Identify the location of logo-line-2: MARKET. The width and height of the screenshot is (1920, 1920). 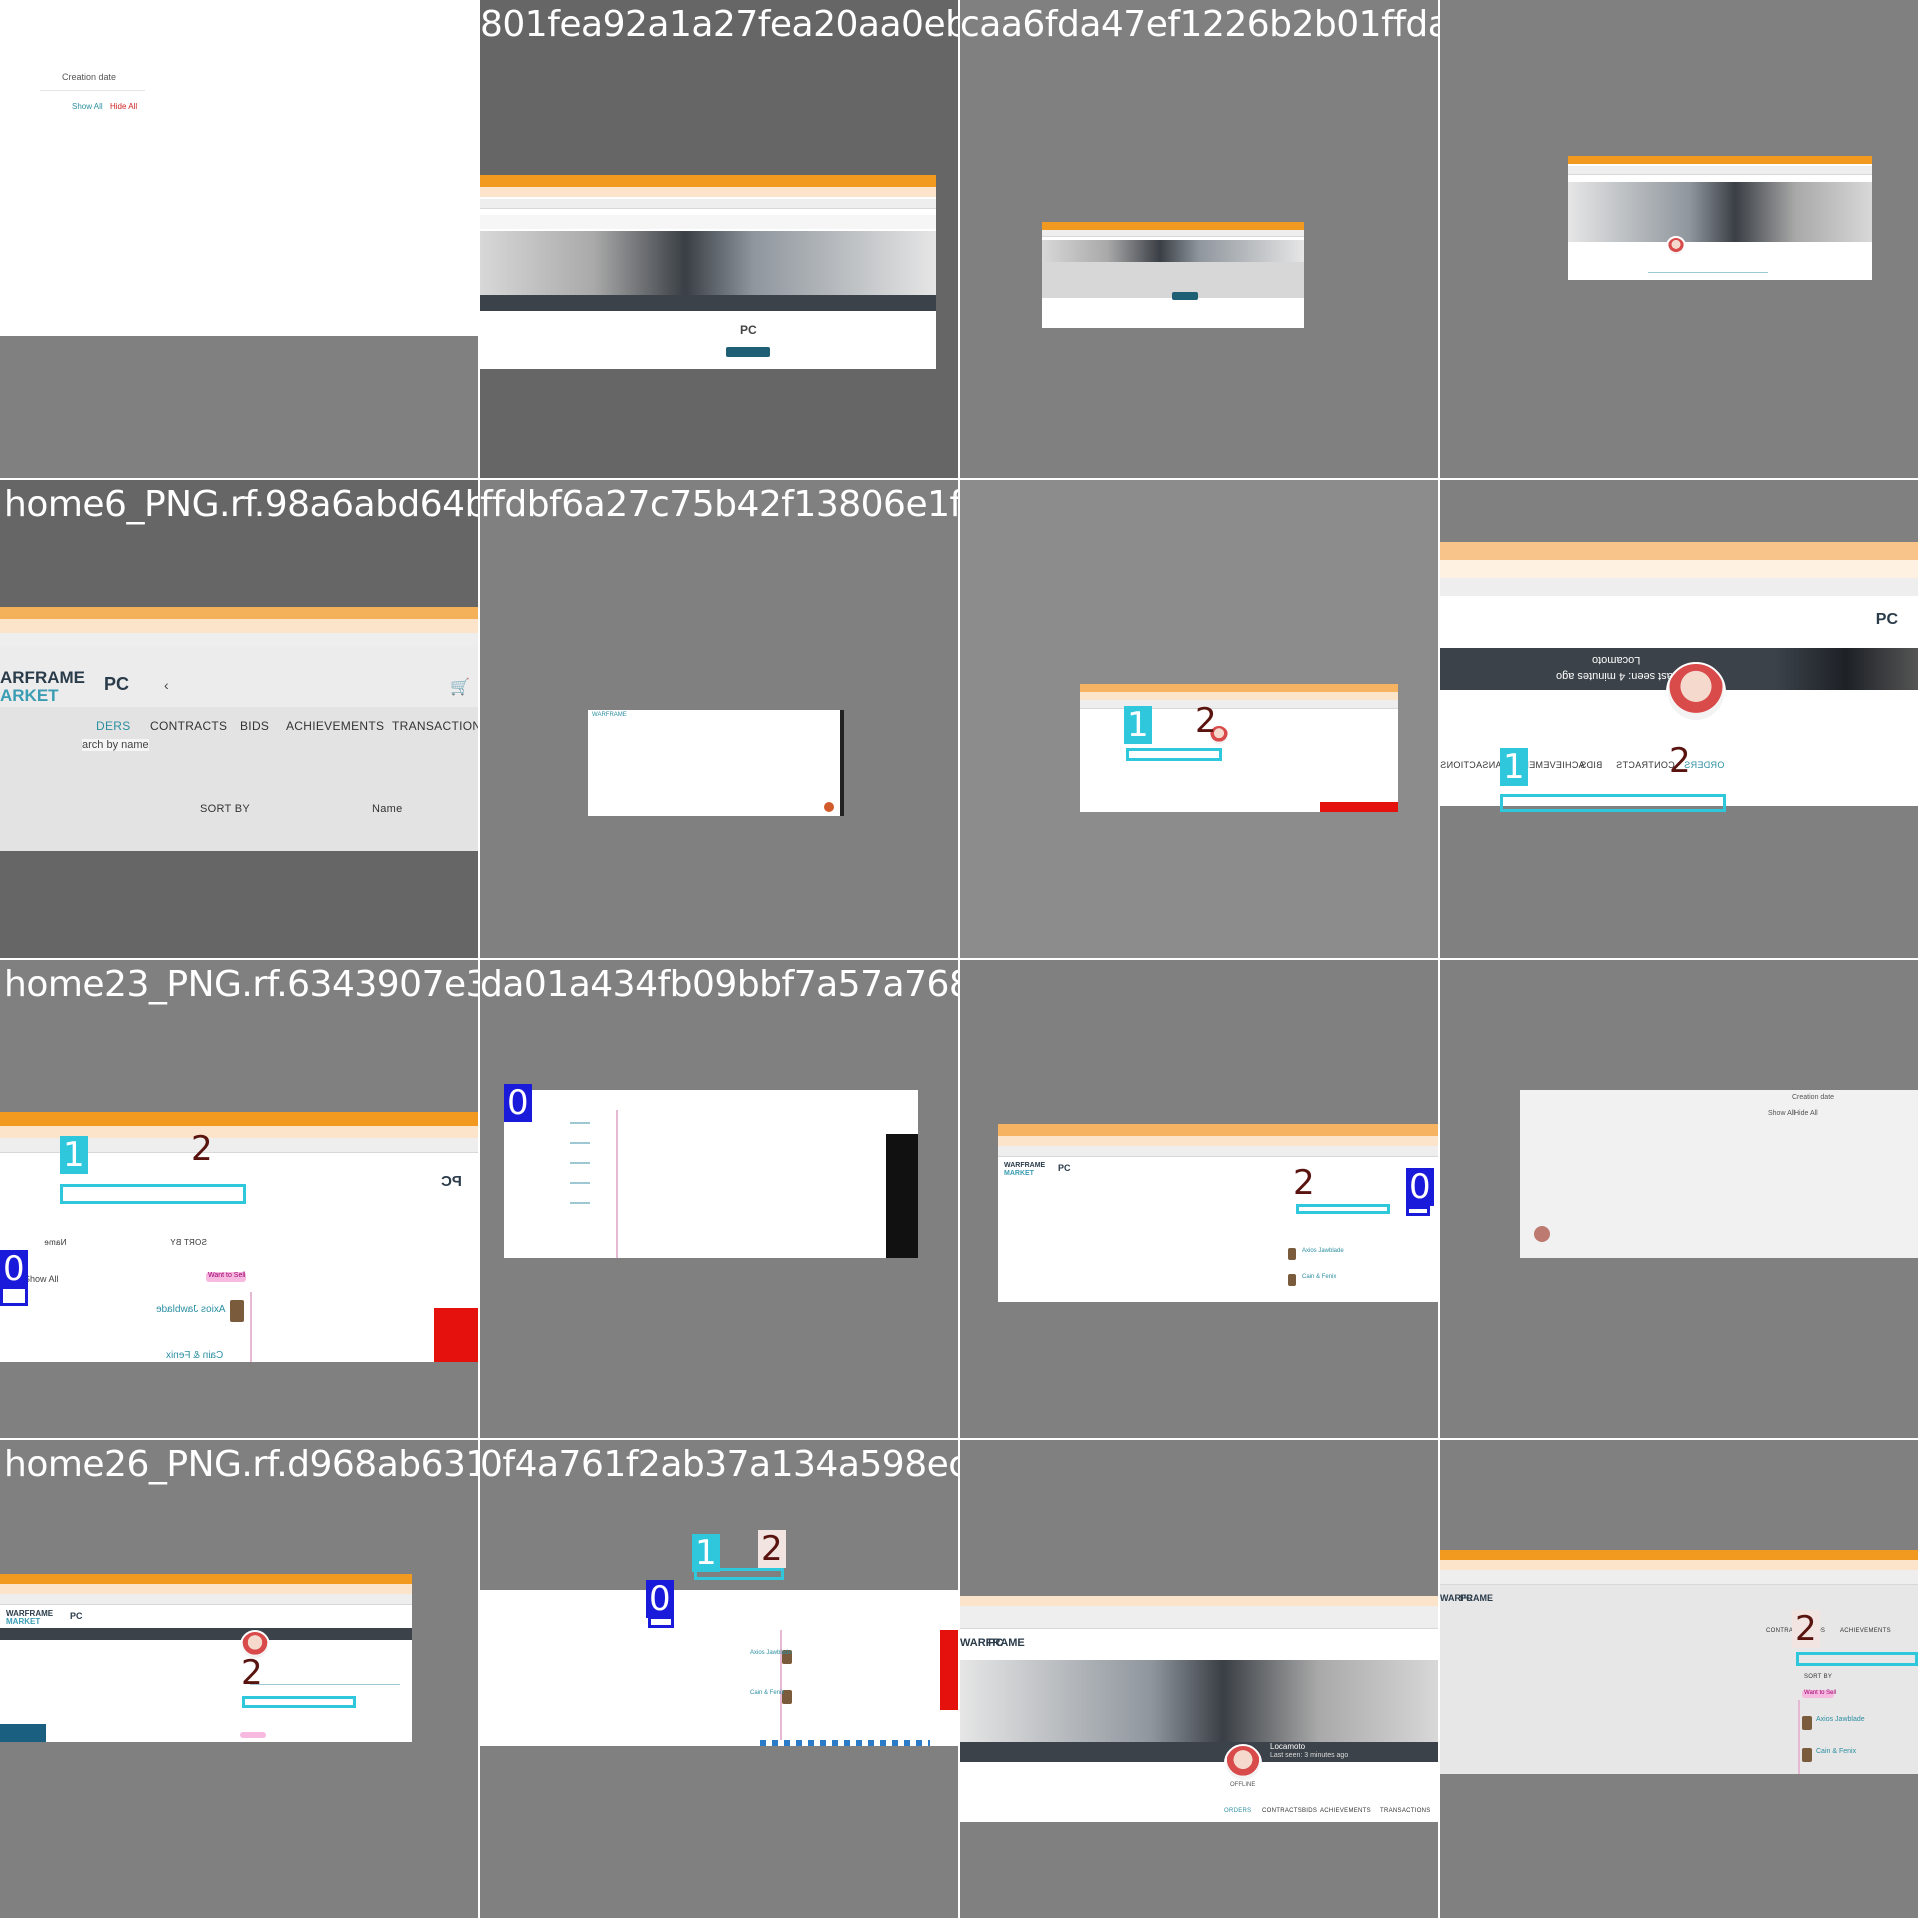
(1019, 1173).